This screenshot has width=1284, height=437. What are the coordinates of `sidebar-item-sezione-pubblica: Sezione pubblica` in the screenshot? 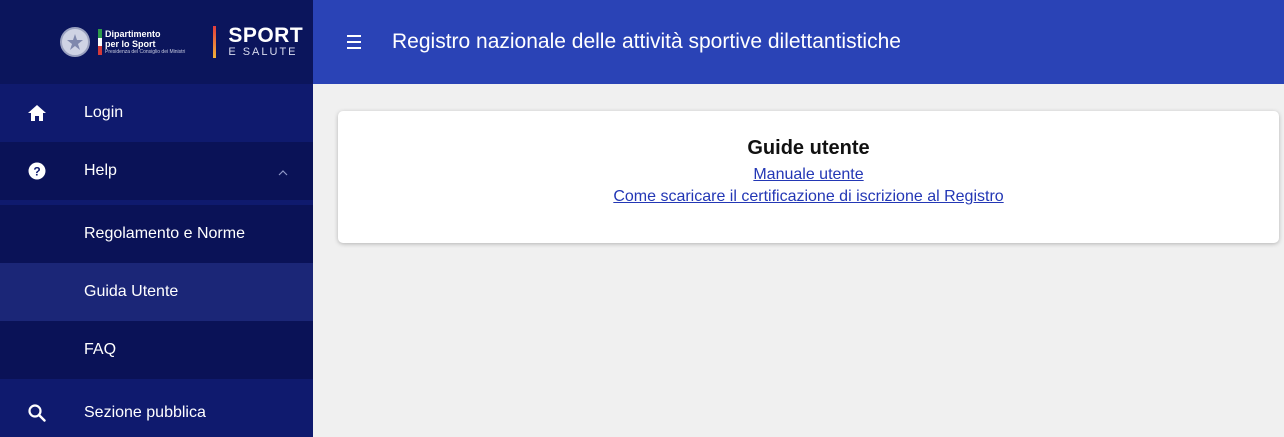 It's located at (156, 410).